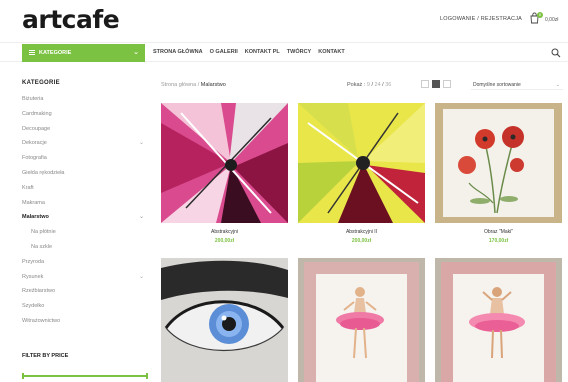 Image resolution: width=568 pixels, height=382 pixels. I want to click on category-label: Dekoracje, so click(34, 143).